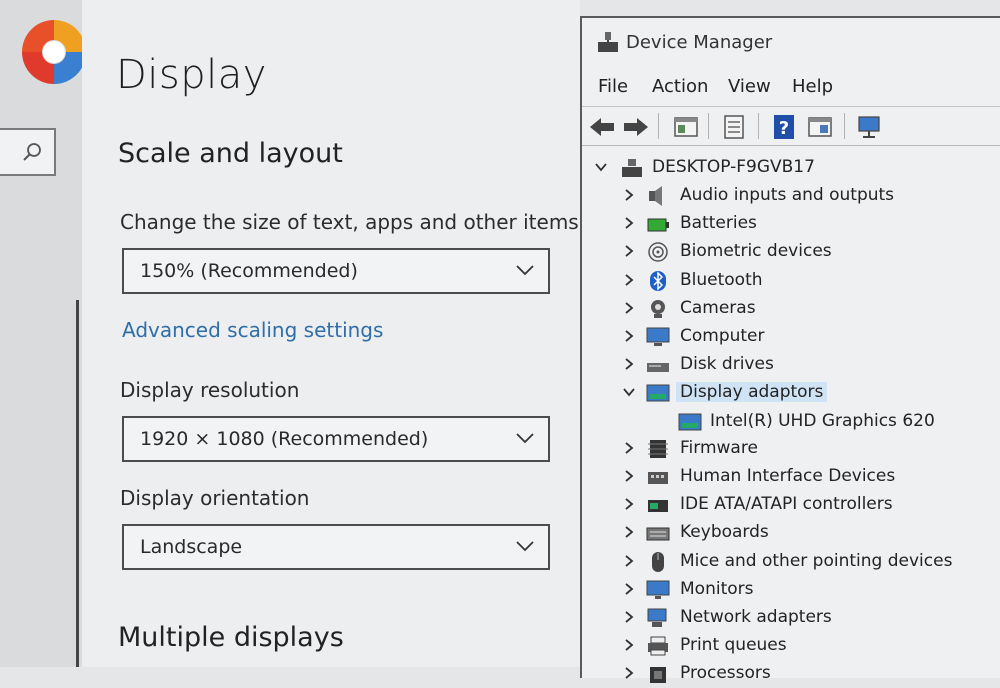  I want to click on tree-device-label: Intel(R) UHD Graphics 620, so click(822, 420).